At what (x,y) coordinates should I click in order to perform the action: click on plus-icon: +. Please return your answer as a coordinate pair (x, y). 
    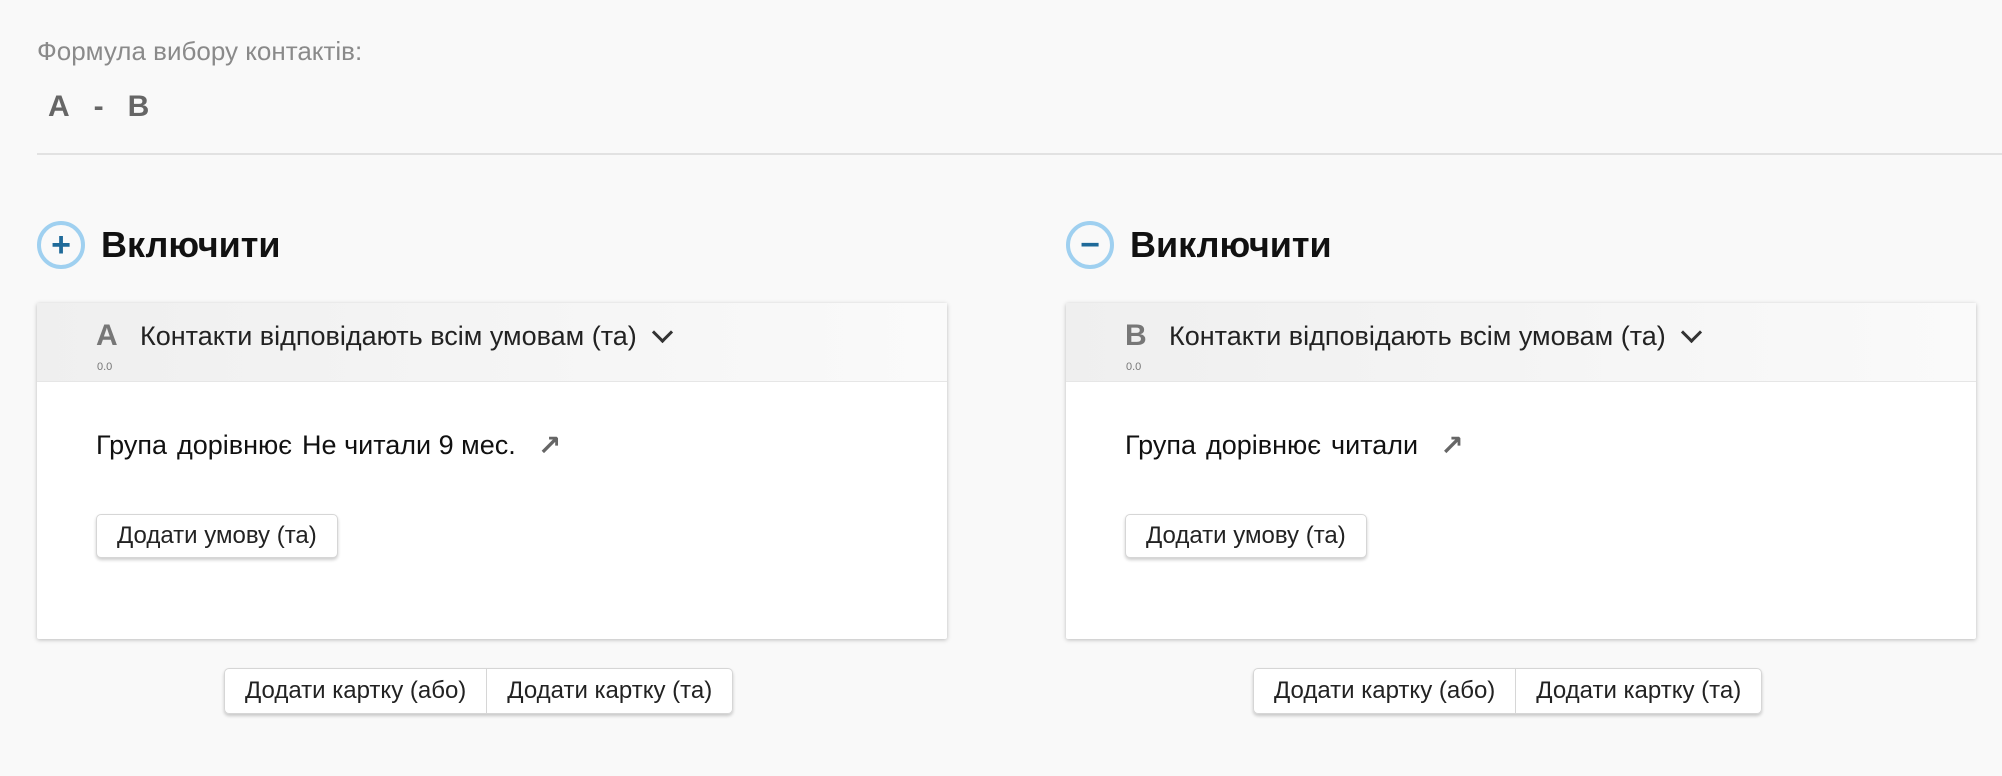
    Looking at the image, I should click on (61, 245).